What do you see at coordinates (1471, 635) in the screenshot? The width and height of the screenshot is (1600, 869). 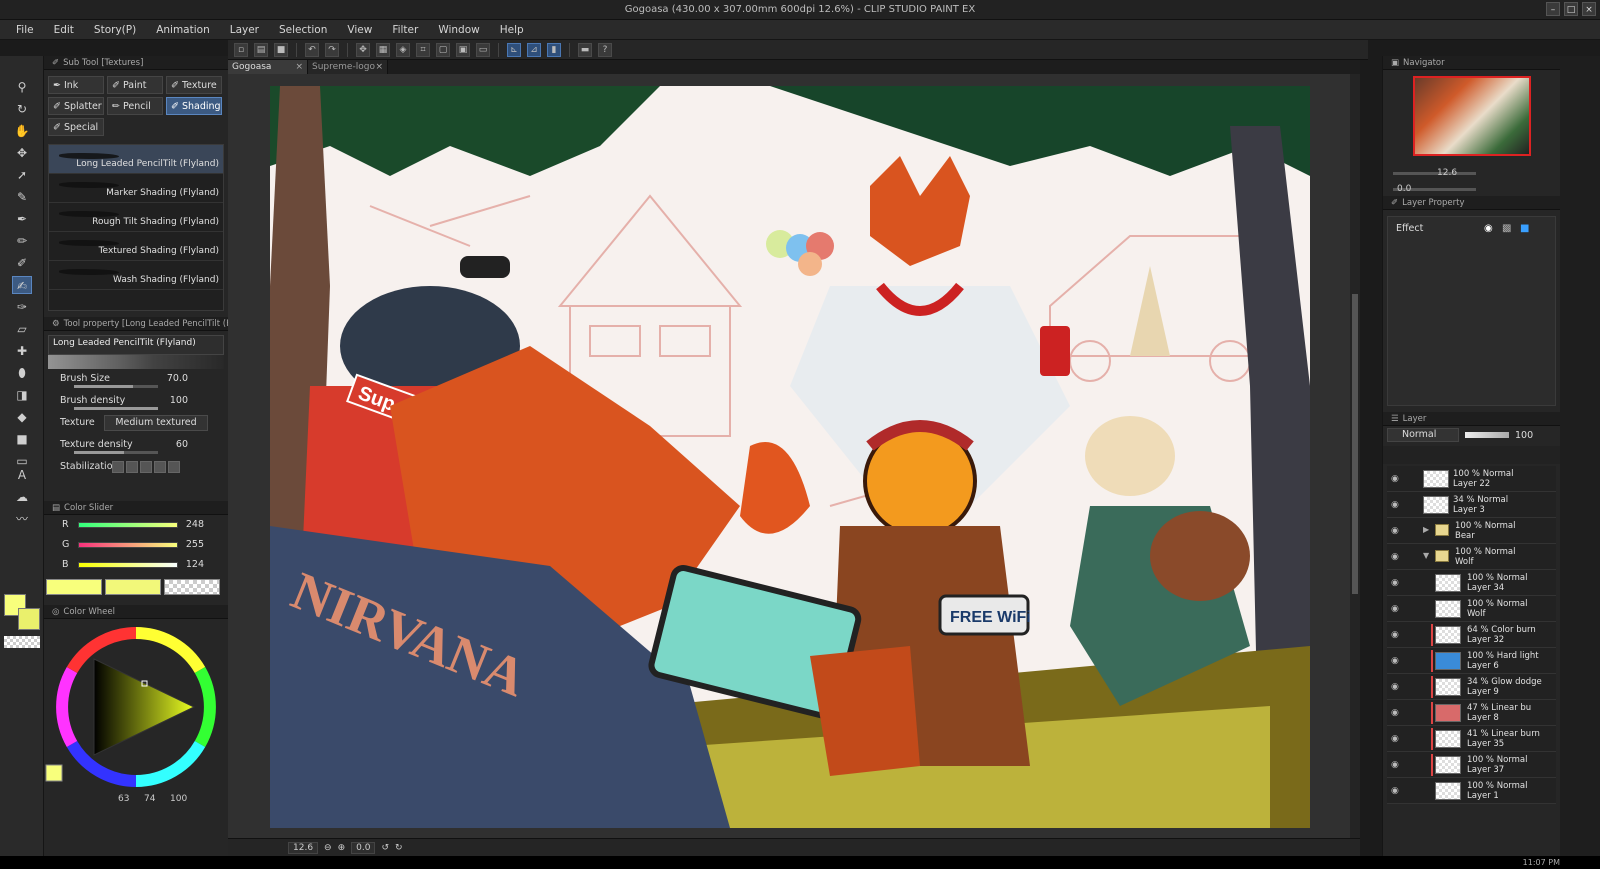 I see `layer-row: ◉ 64 % Color burn Layer 32` at bounding box center [1471, 635].